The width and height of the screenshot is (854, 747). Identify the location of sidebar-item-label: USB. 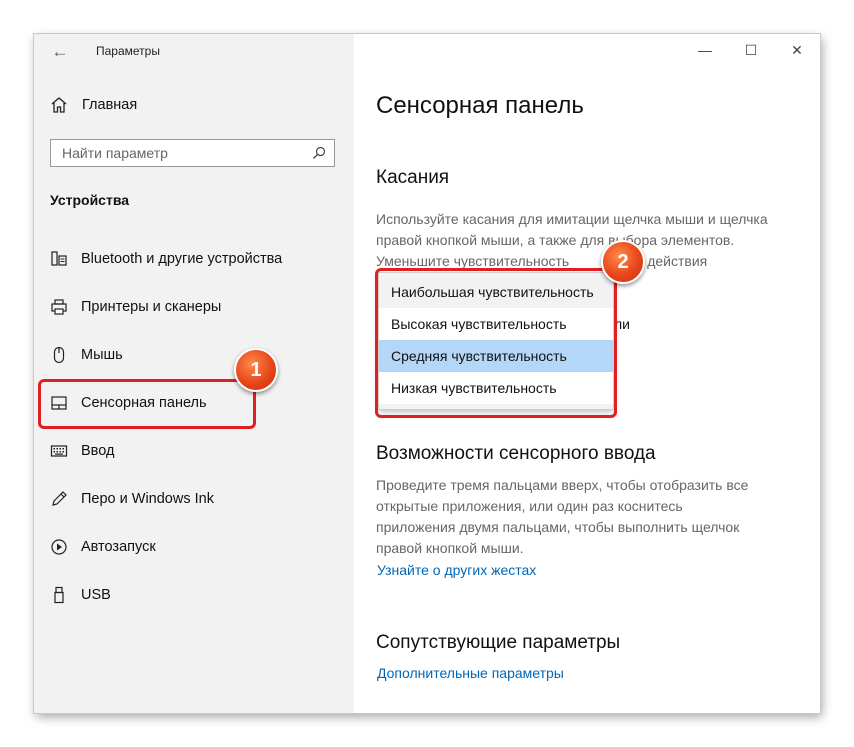
(96, 595).